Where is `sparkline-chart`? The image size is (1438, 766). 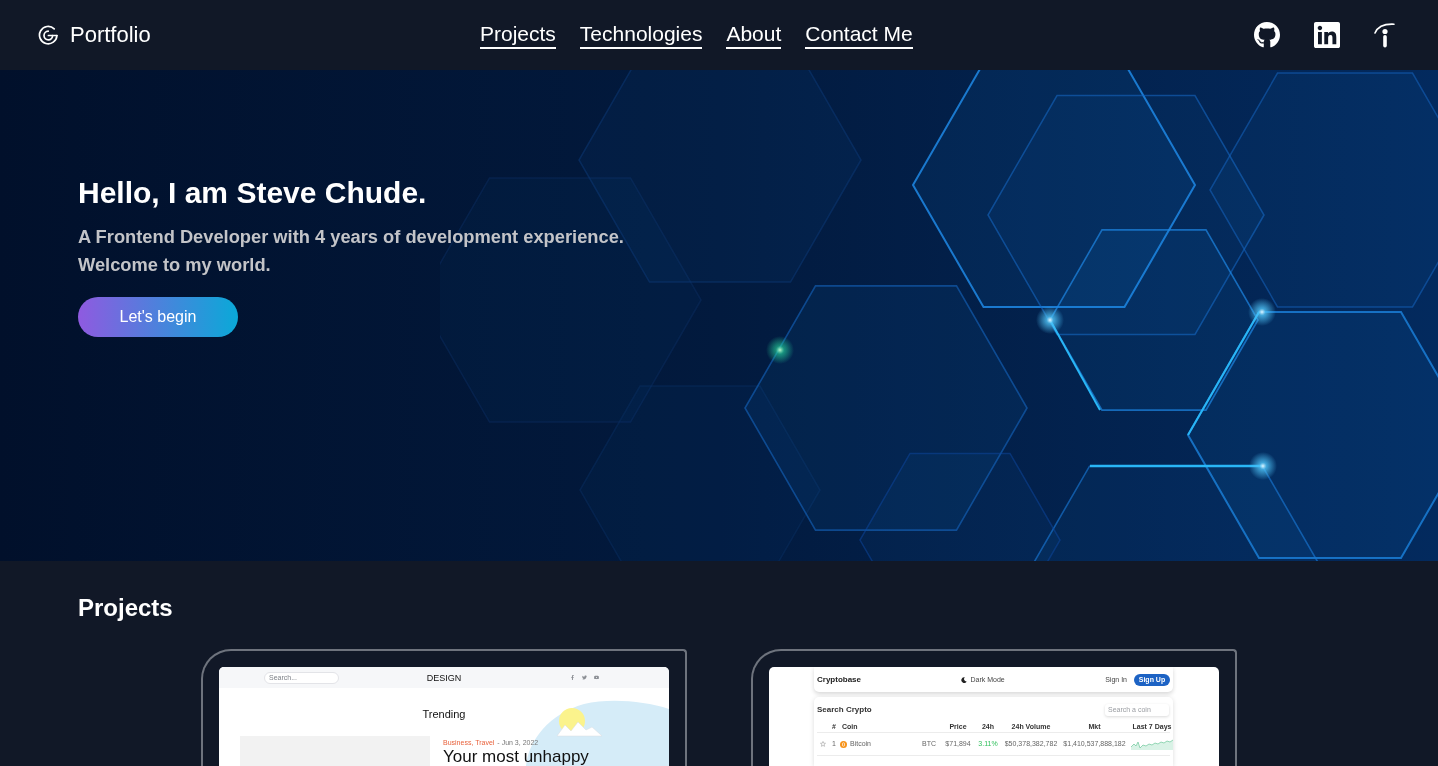 sparkline-chart is located at coordinates (1152, 744).